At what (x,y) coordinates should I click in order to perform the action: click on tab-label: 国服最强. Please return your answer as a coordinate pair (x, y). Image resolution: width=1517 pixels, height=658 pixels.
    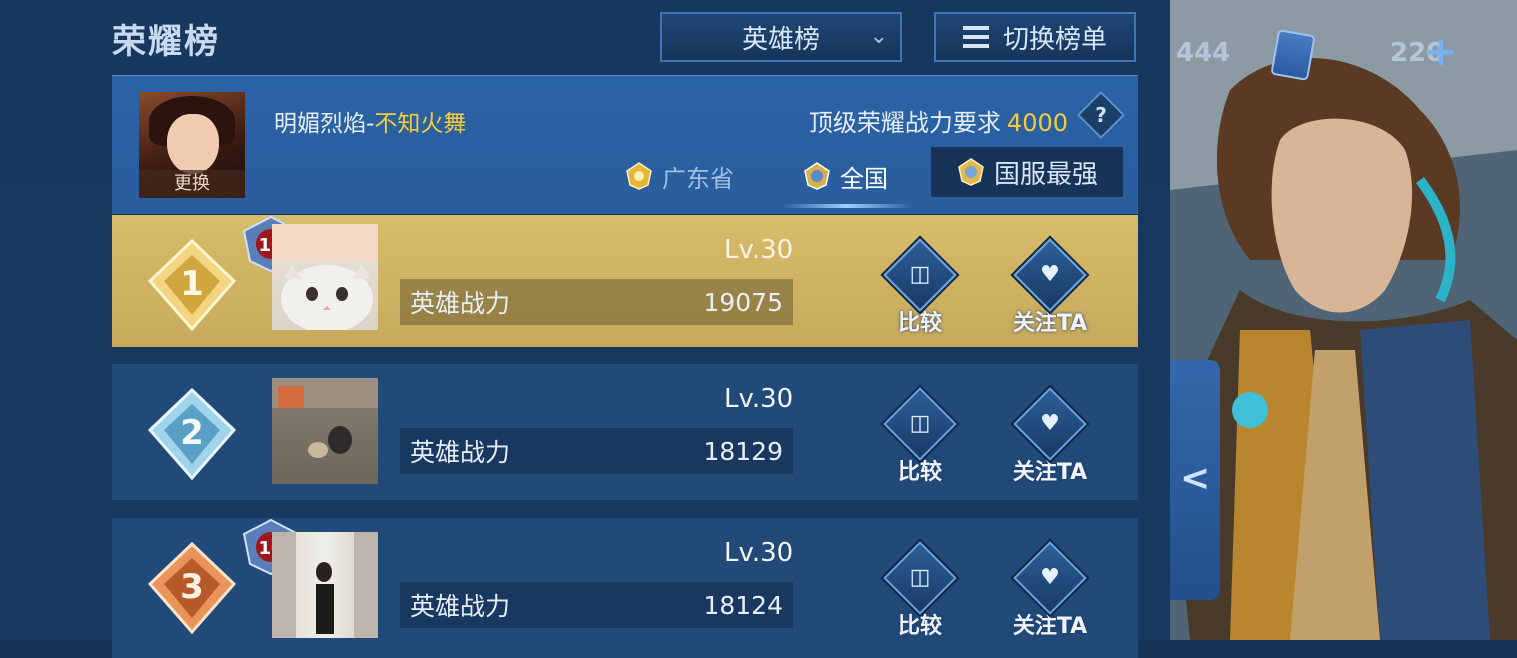
    Looking at the image, I should click on (1045, 174).